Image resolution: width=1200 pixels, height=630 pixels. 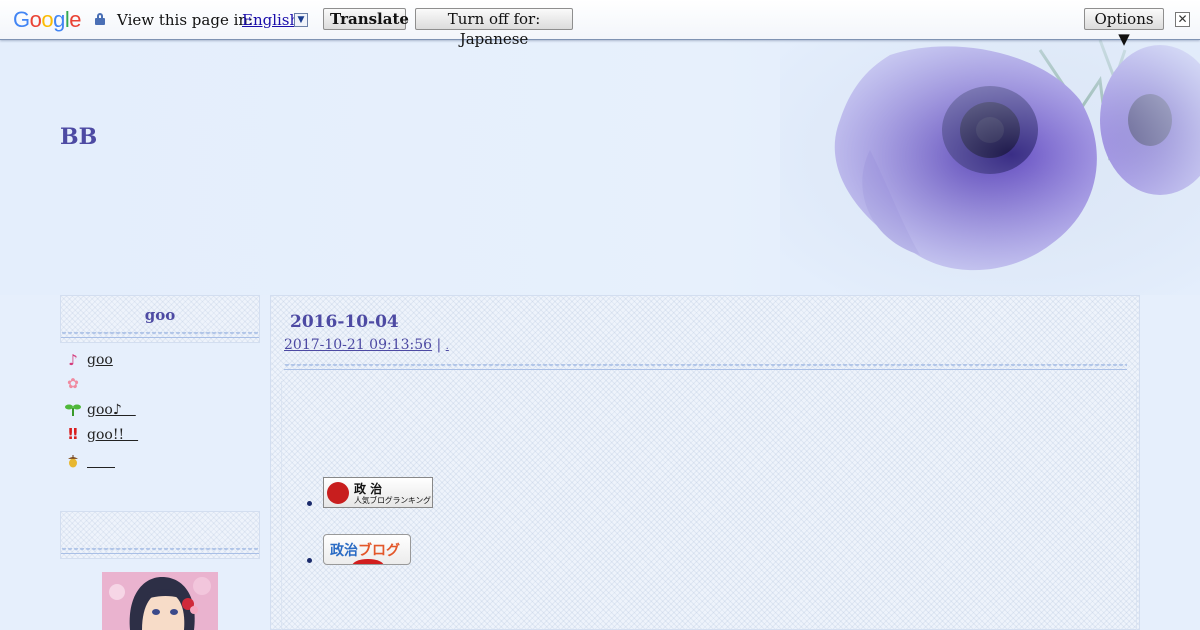 I want to click on lock-icon, so click(x=100, y=19).